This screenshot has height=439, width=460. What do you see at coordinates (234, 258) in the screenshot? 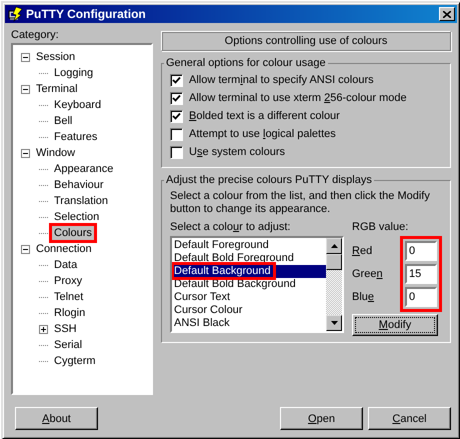
I see `list-item-text: Default Bold Foreground` at bounding box center [234, 258].